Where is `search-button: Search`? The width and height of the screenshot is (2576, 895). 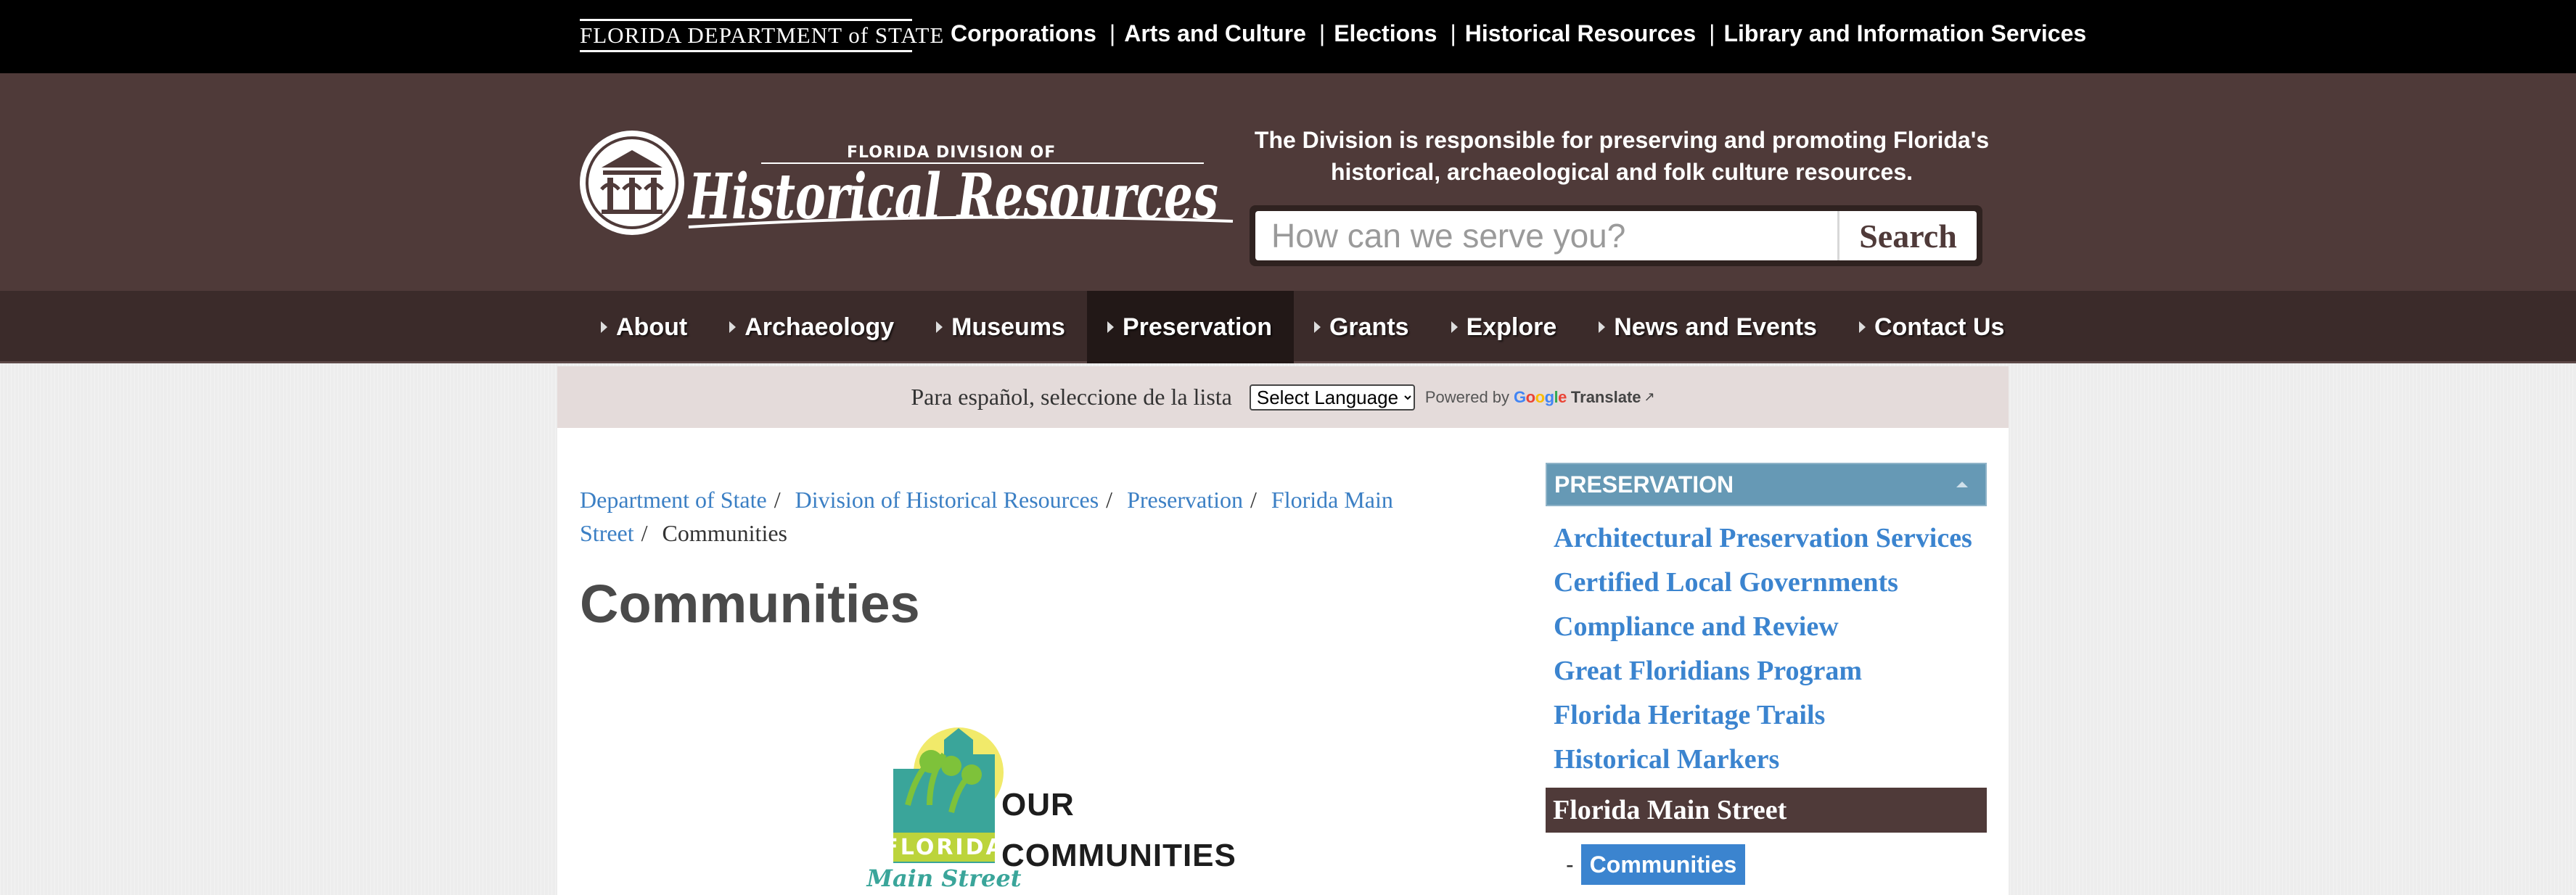
search-button: Search is located at coordinates (1907, 235).